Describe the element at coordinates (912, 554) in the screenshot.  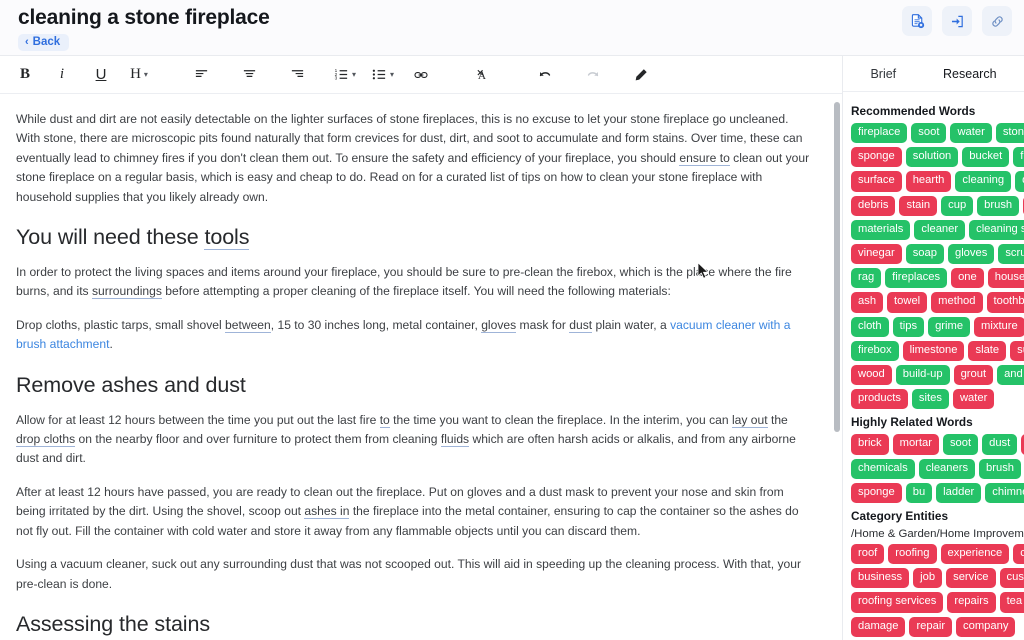
I see `word-chip: roofing` at that location.